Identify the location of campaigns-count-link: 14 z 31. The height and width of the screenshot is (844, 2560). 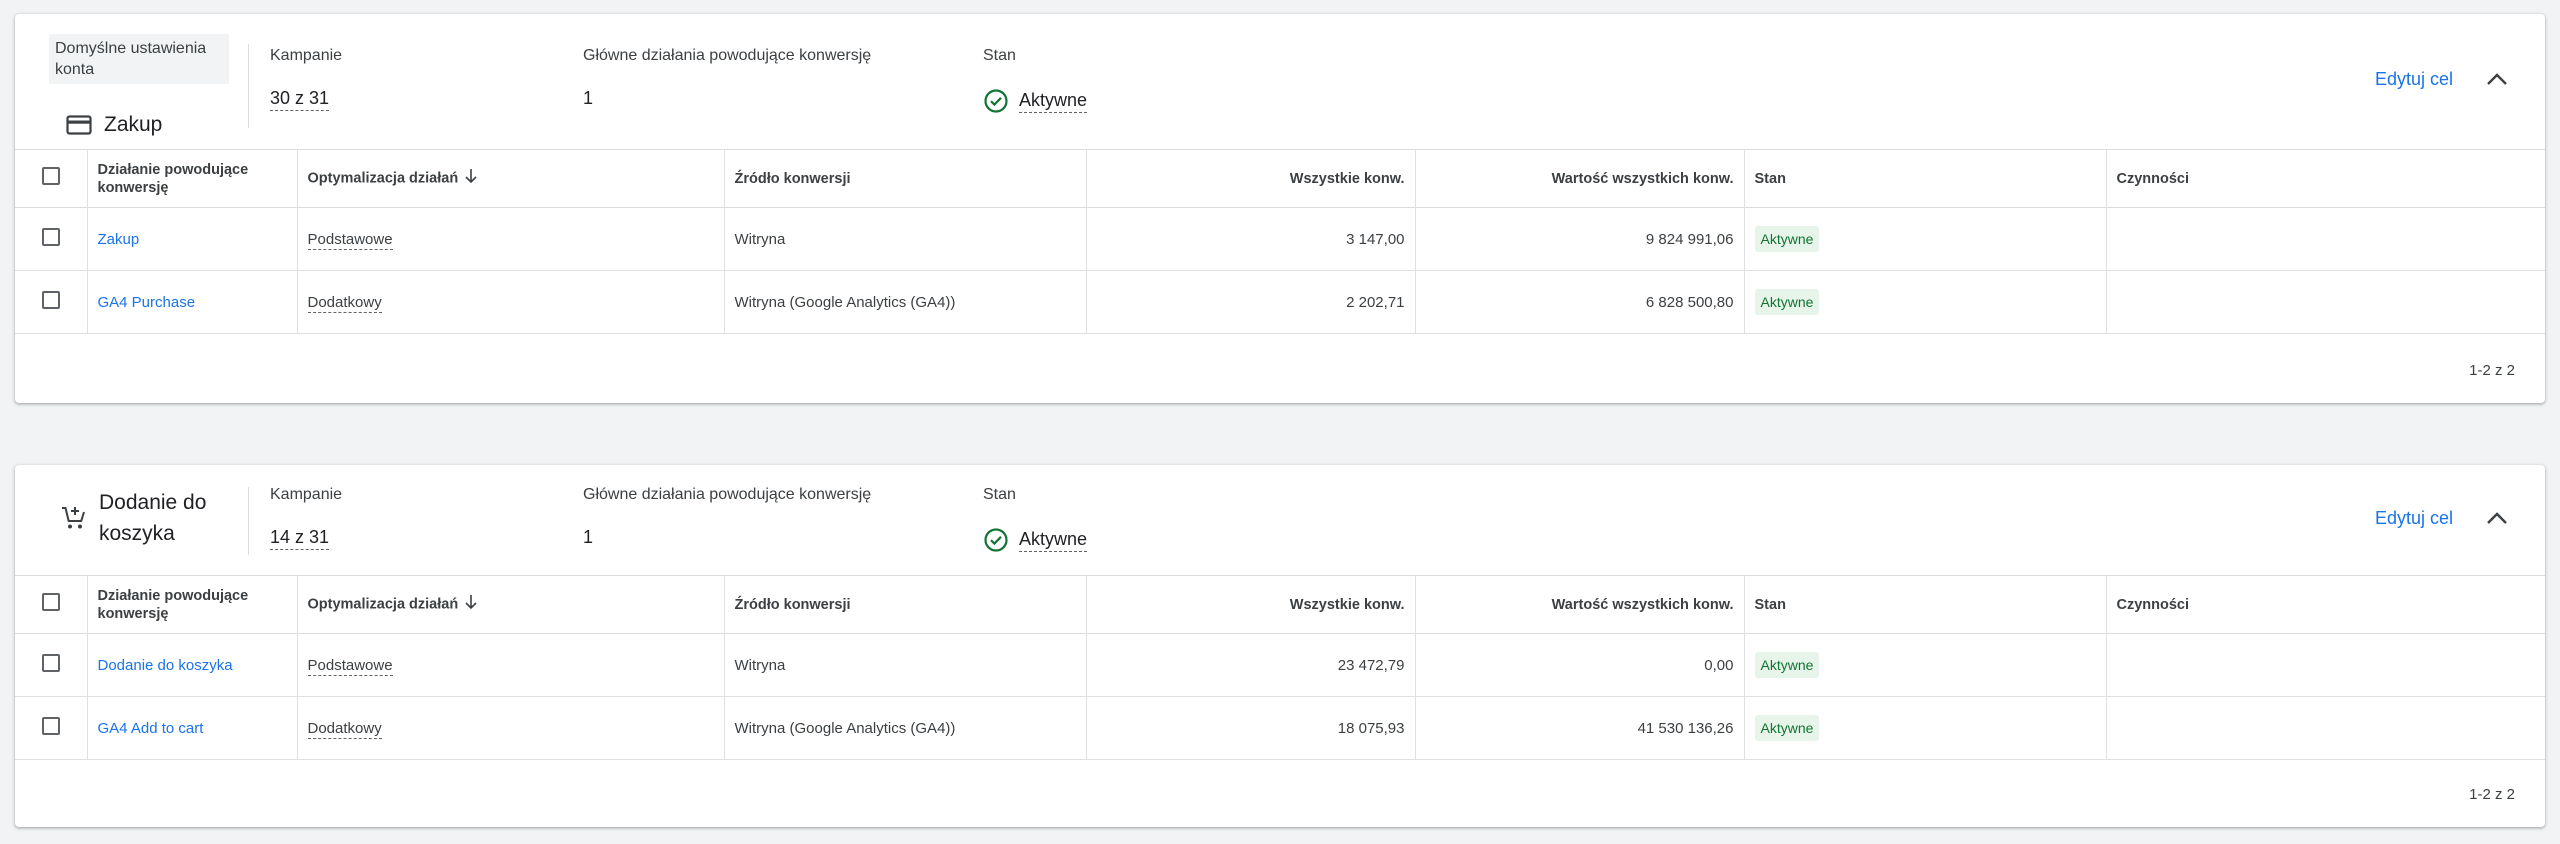
(300, 538).